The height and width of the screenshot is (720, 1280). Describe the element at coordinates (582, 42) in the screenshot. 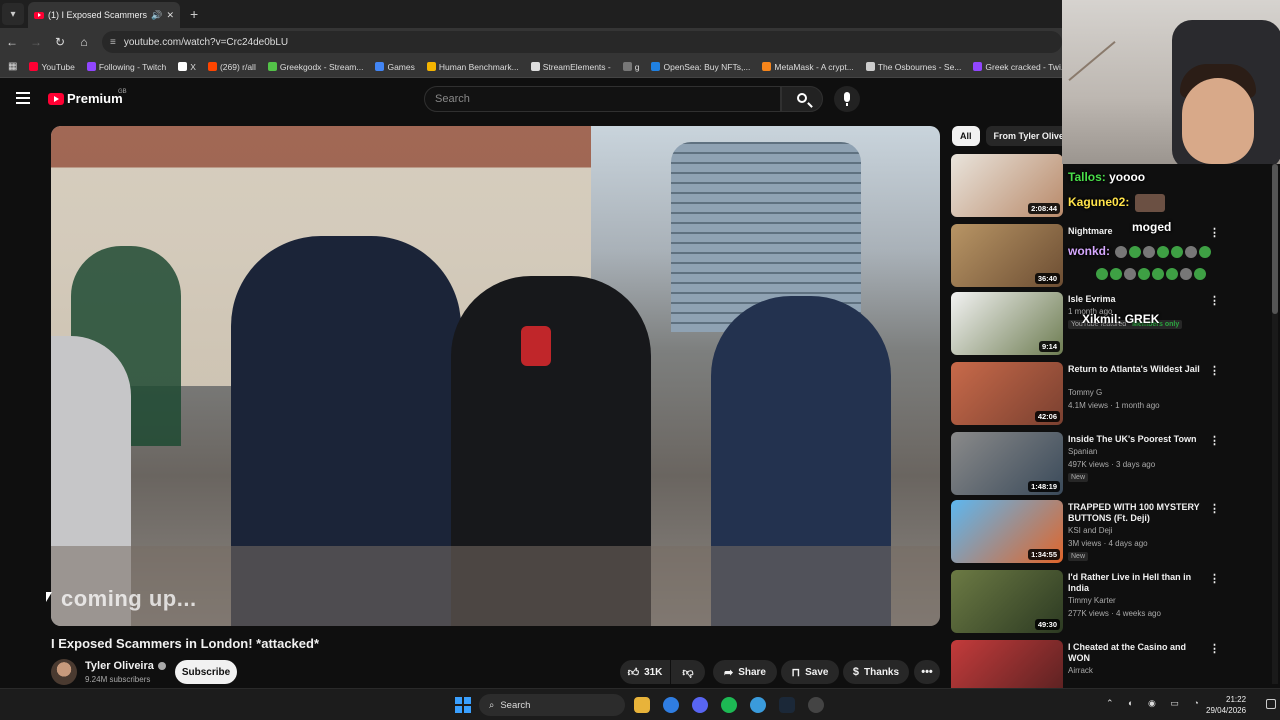

I see `address-bar: ≡ youtube.com/watch?v=Crc24de0bLU` at that location.